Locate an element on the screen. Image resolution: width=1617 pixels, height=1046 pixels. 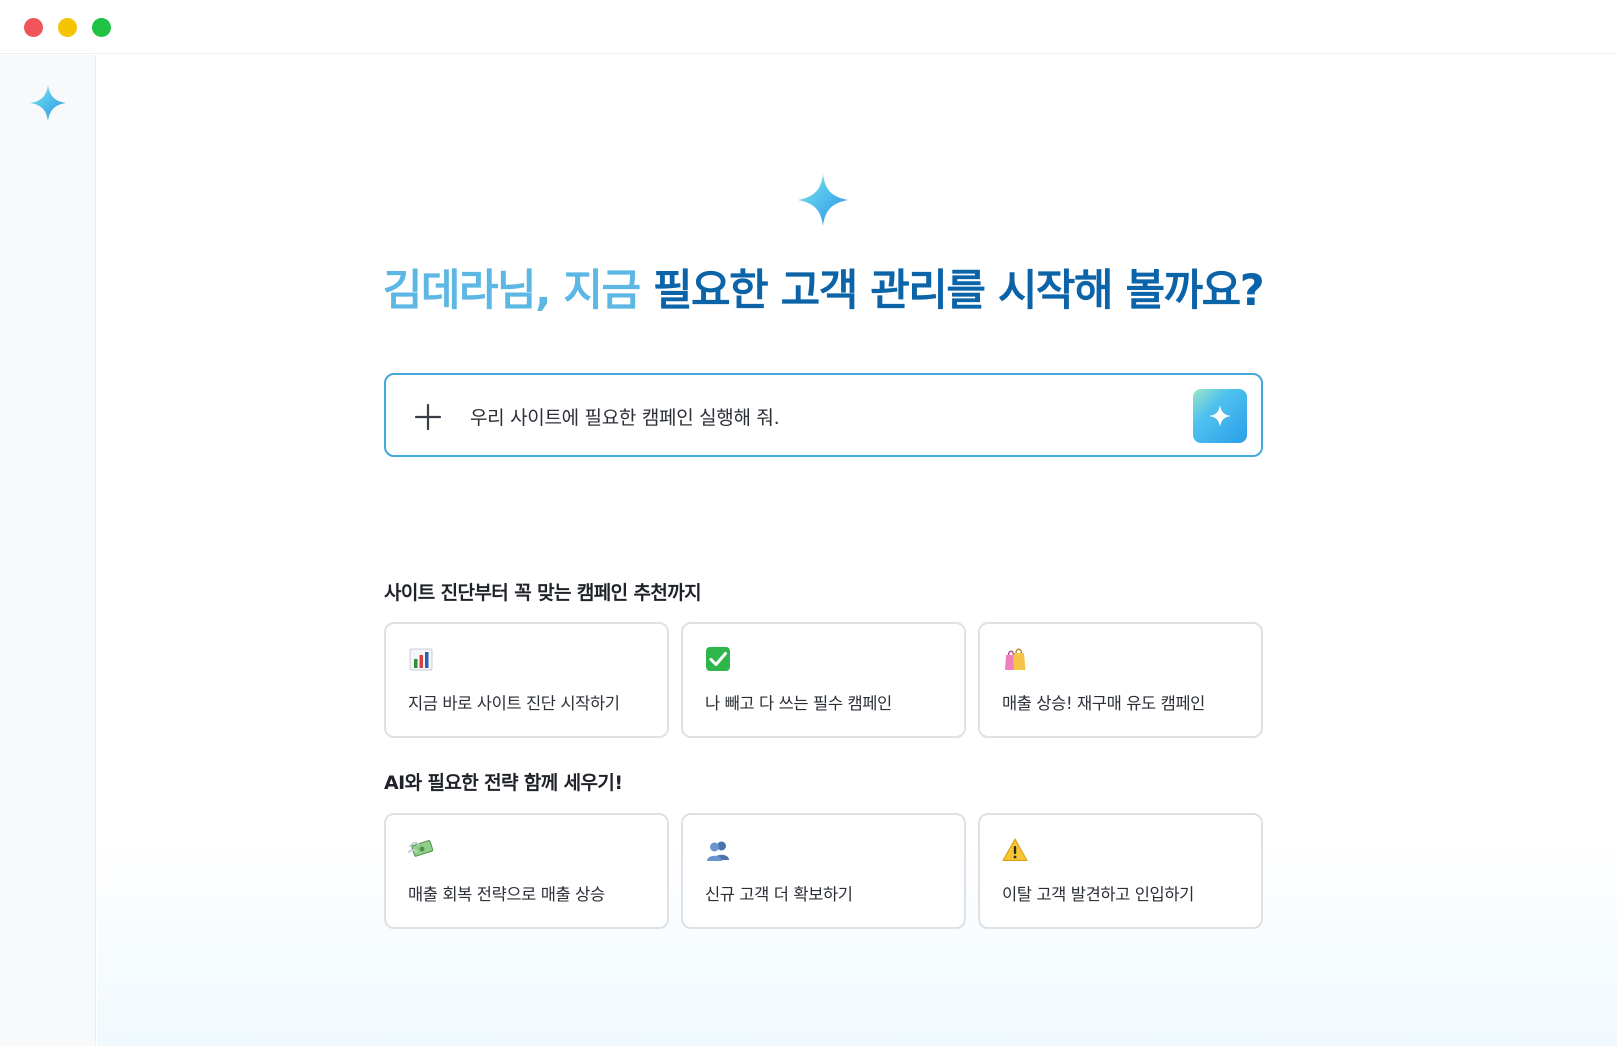
suggestion-card: 신규 고객 더 확보하기 is located at coordinates (823, 871).